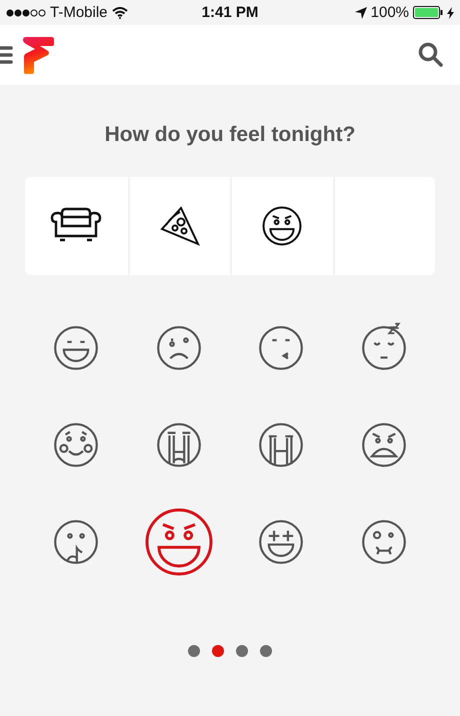  I want to click on battery-percentage: 100%, so click(390, 12).